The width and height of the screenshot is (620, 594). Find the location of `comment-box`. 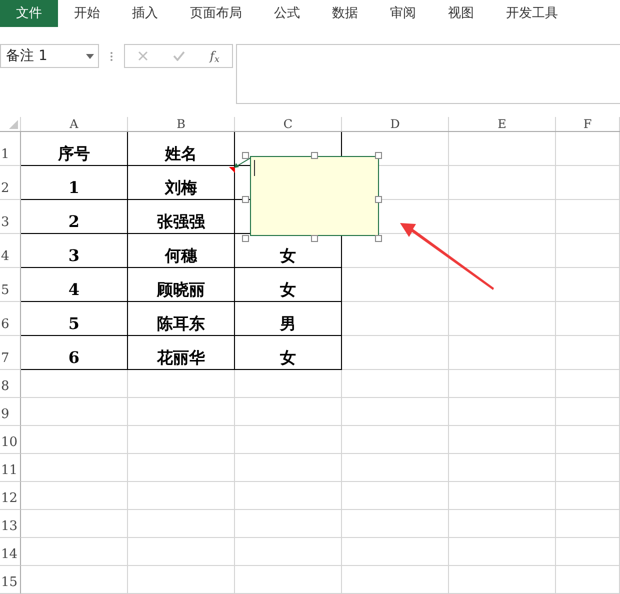

comment-box is located at coordinates (314, 196).